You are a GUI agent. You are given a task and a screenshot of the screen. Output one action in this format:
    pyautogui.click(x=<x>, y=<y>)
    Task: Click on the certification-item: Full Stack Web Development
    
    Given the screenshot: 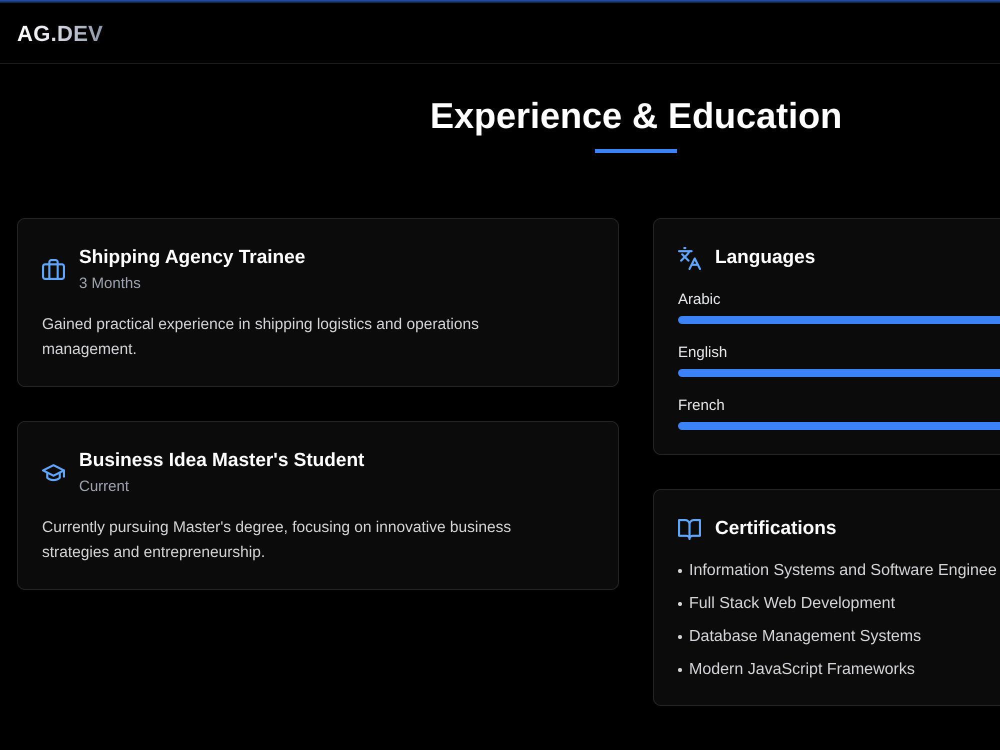 What is the action you would take?
    pyautogui.click(x=792, y=604)
    